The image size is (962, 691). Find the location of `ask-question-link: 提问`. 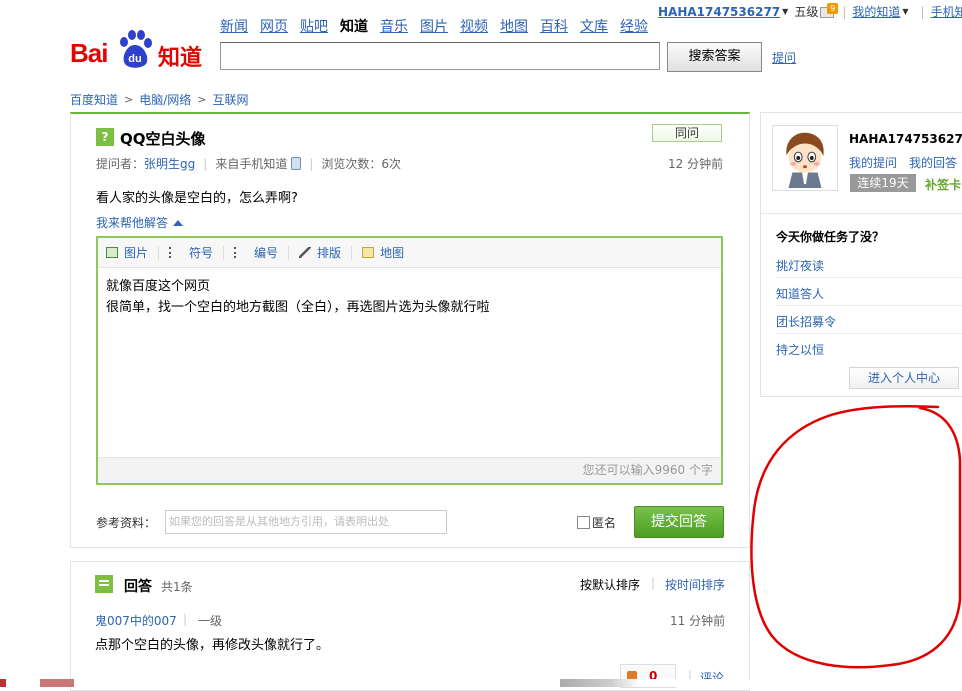

ask-question-link: 提问 is located at coordinates (784, 57).